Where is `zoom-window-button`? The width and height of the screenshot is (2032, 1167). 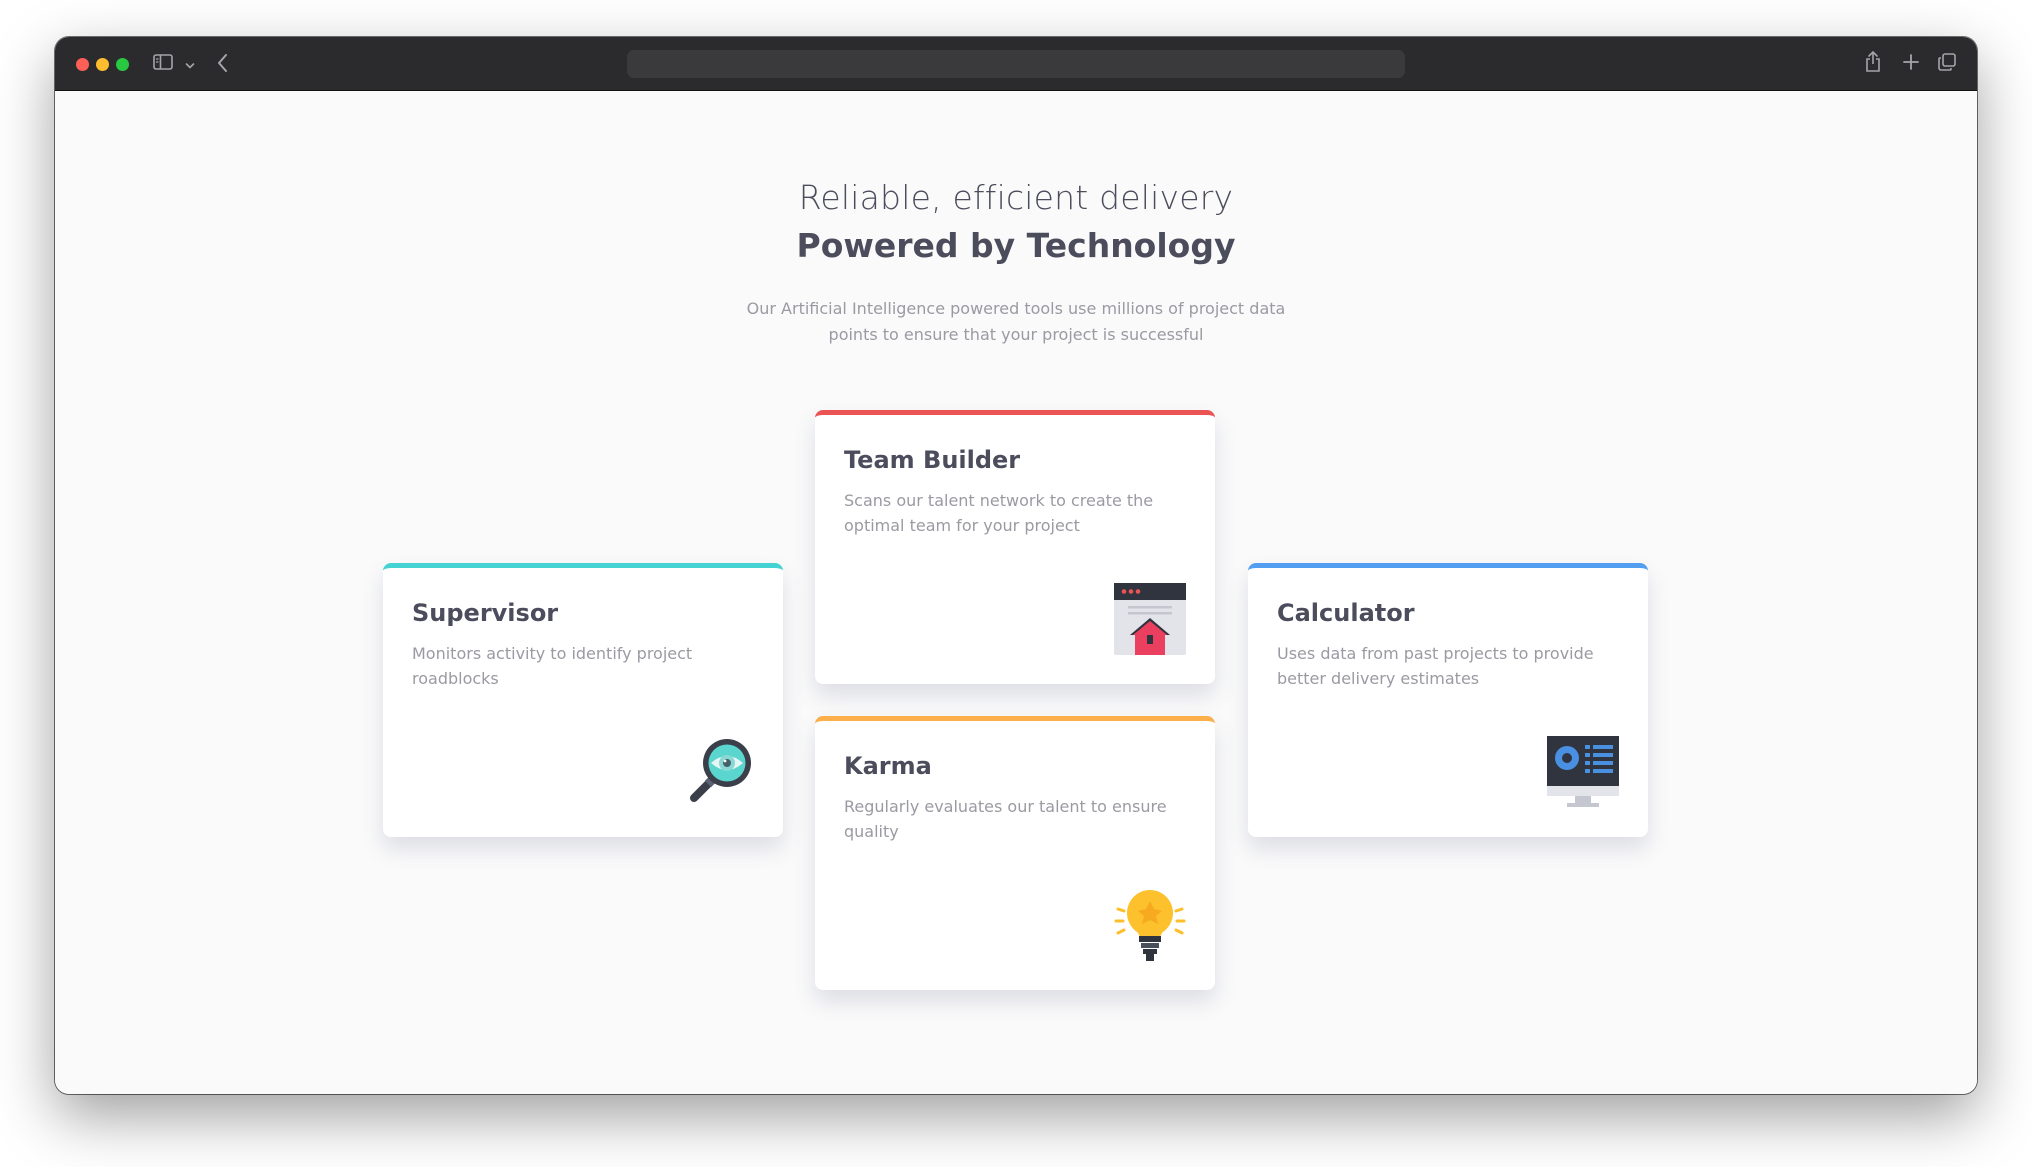
zoom-window-button is located at coordinates (122, 64).